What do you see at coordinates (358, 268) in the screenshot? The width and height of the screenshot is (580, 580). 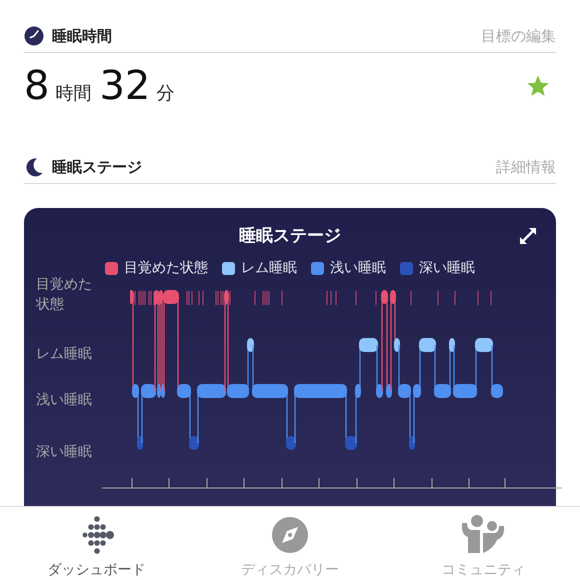 I see `legend-label: 浅い睡眠` at bounding box center [358, 268].